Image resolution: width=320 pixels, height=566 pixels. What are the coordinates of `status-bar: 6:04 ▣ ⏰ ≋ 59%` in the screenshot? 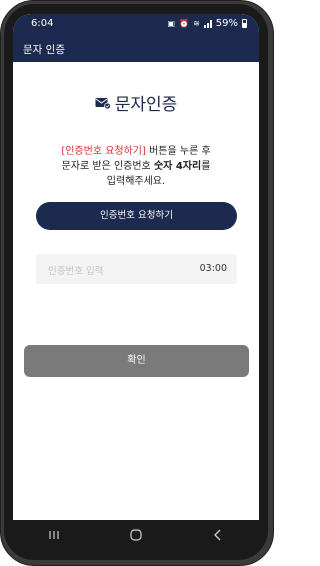 It's located at (136, 25).